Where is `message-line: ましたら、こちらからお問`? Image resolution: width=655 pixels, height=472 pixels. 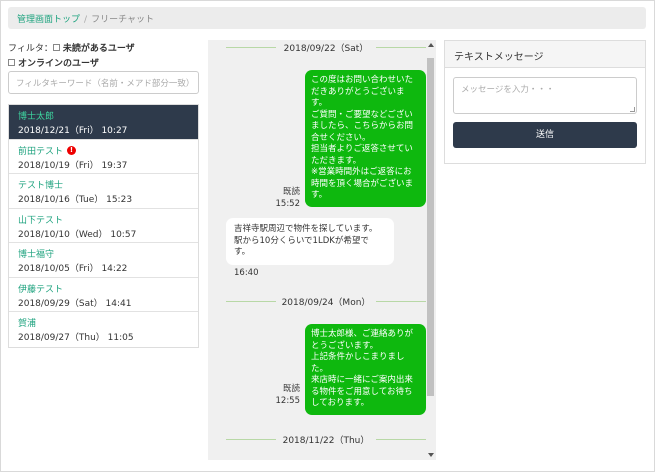 message-line: ましたら、こちらからお問 is located at coordinates (362, 126).